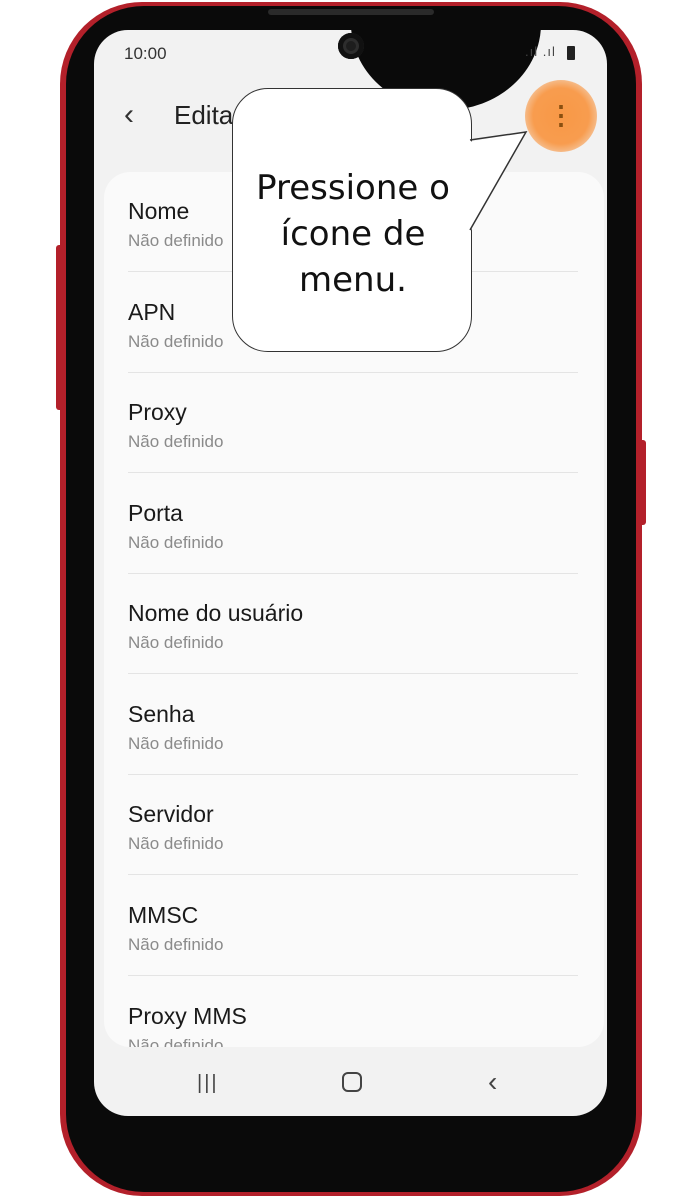 Image resolution: width=700 pixels, height=1200 pixels. Describe the element at coordinates (352, 1082) in the screenshot. I see `home-icon` at that location.